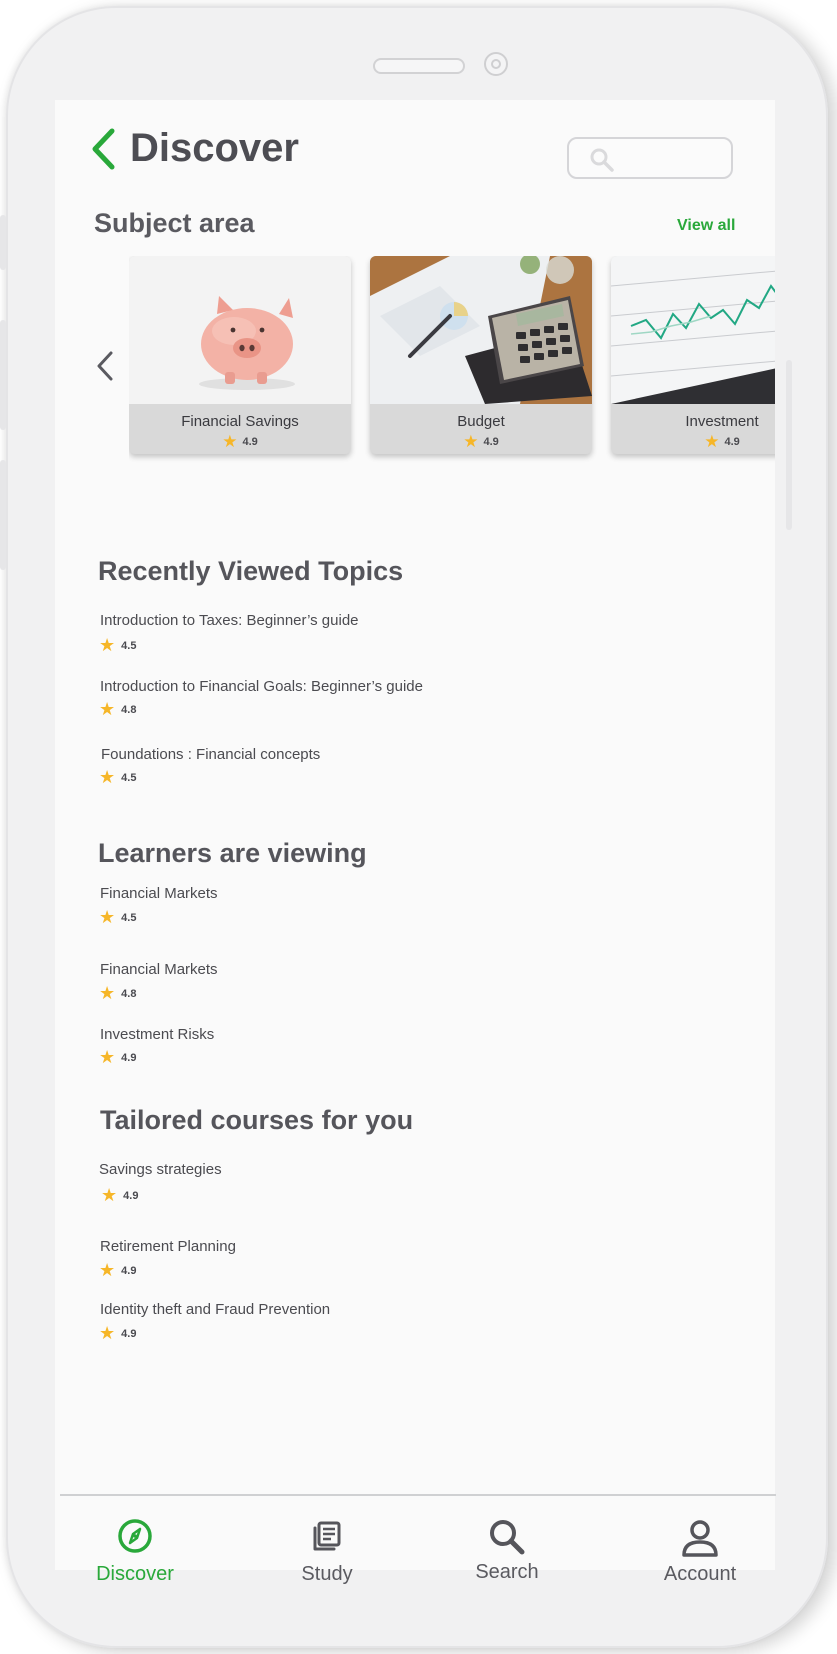 The image size is (837, 1654). Describe the element at coordinates (327, 1536) in the screenshot. I see `study-icon` at that location.